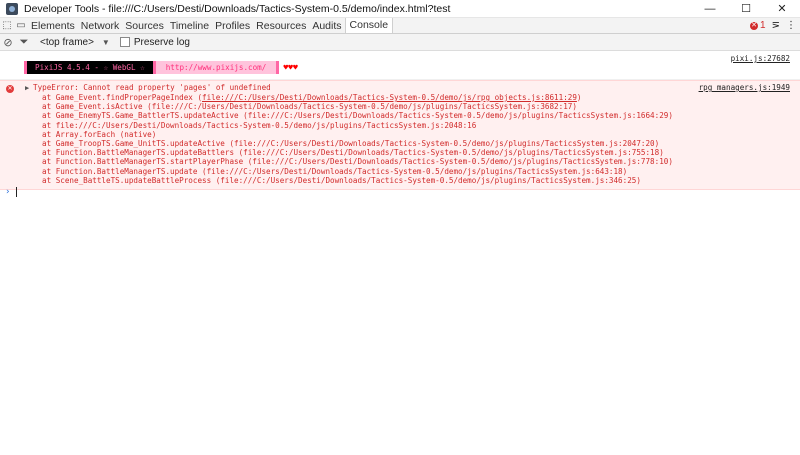 The image size is (800, 455). What do you see at coordinates (744, 87) in the screenshot?
I see `source-link-error: rpg_managers.js:1949` at bounding box center [744, 87].